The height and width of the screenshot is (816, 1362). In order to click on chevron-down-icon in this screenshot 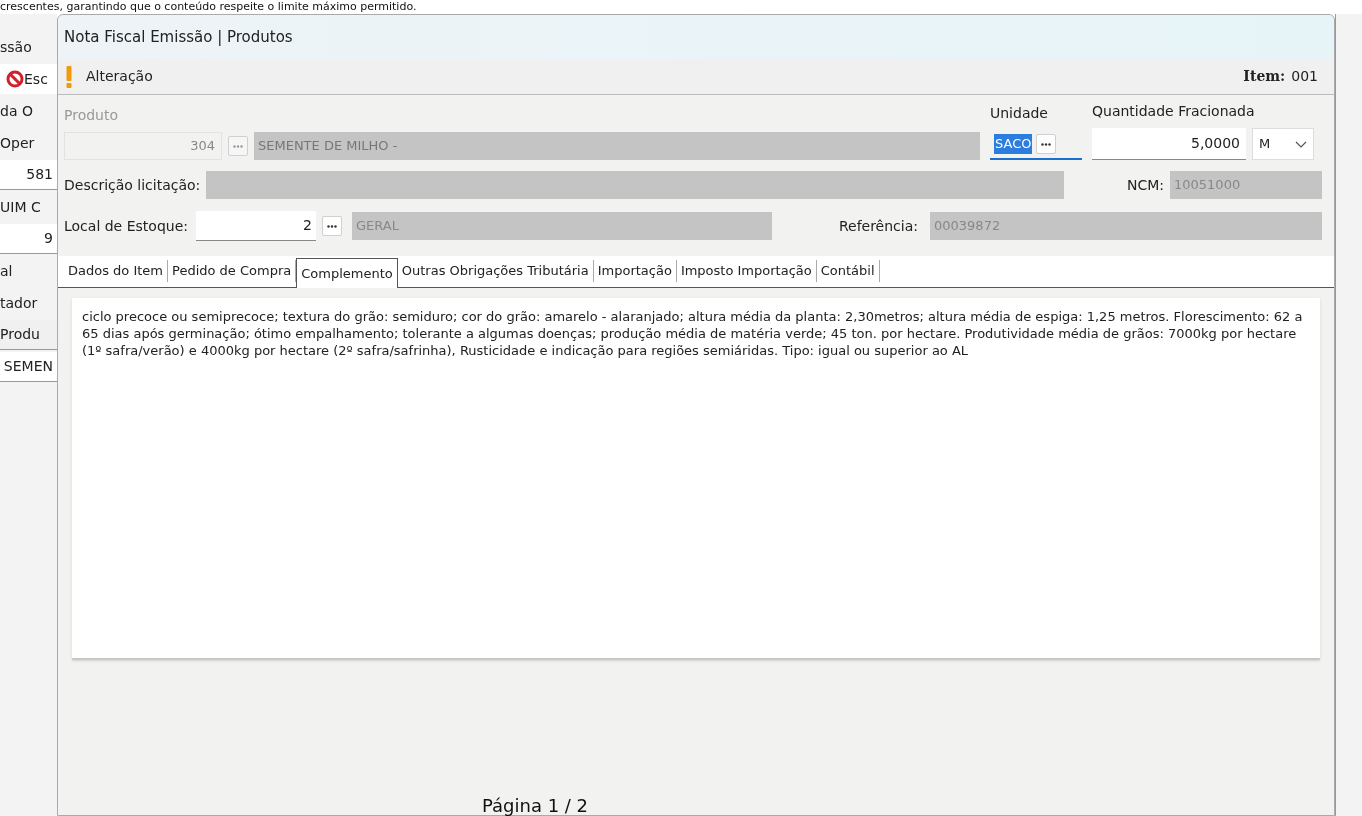, I will do `click(1301, 144)`.